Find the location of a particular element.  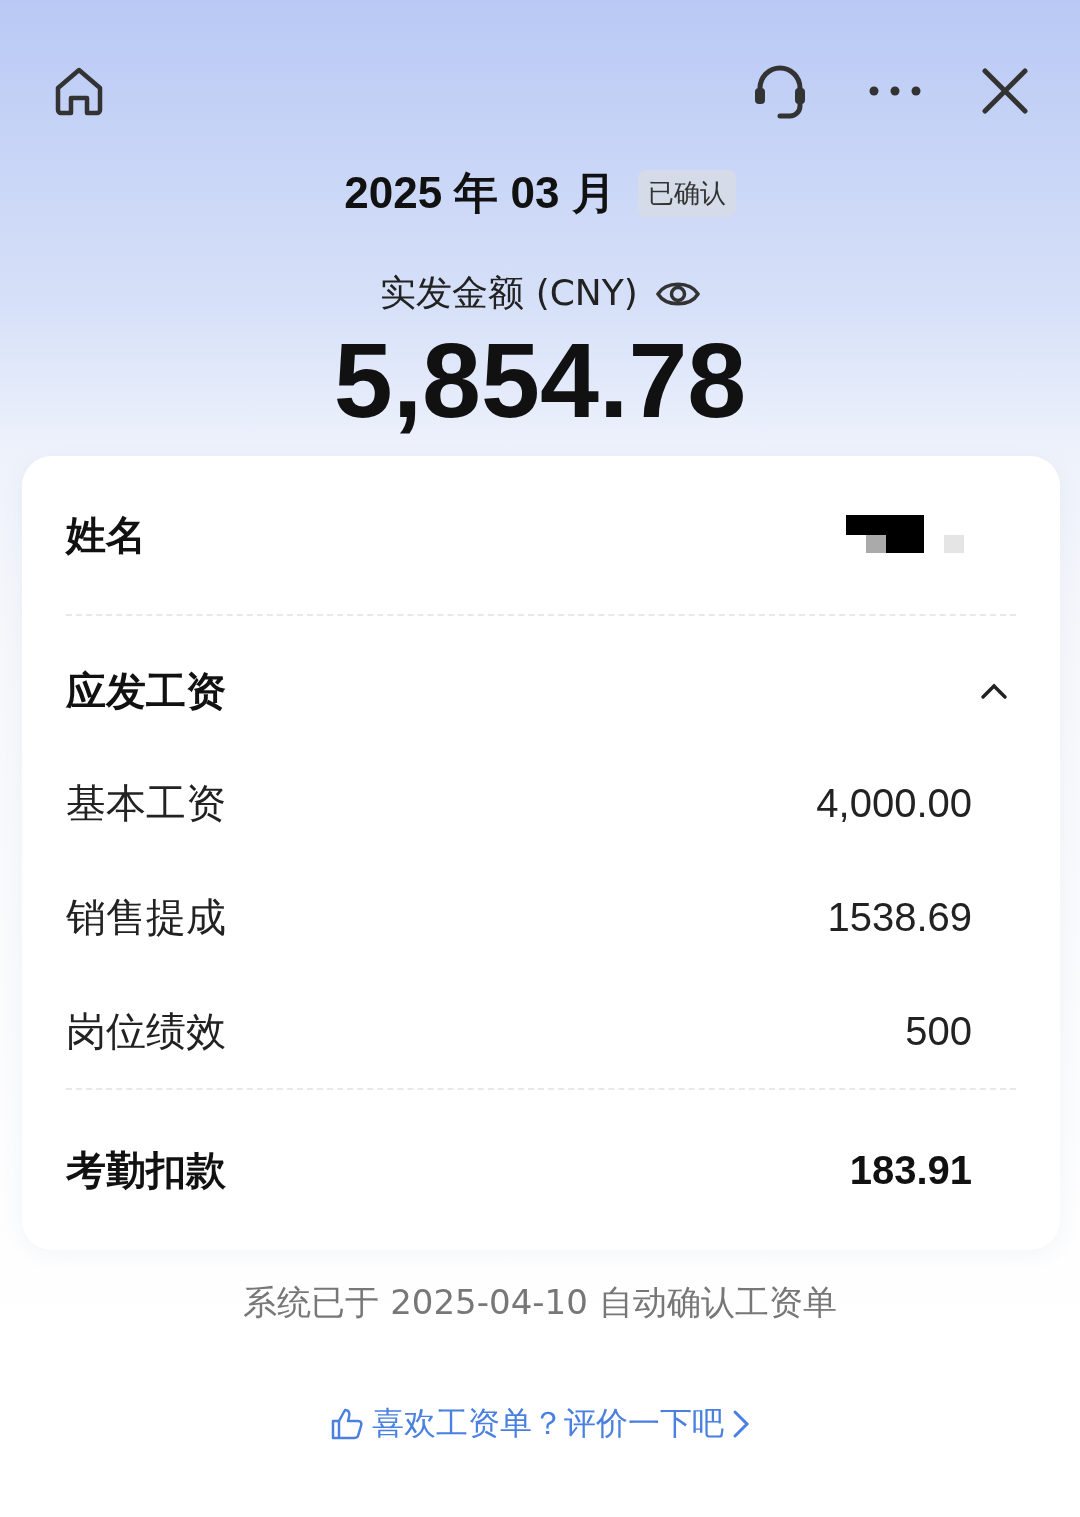

item-label: 基本工资 is located at coordinates (146, 803).